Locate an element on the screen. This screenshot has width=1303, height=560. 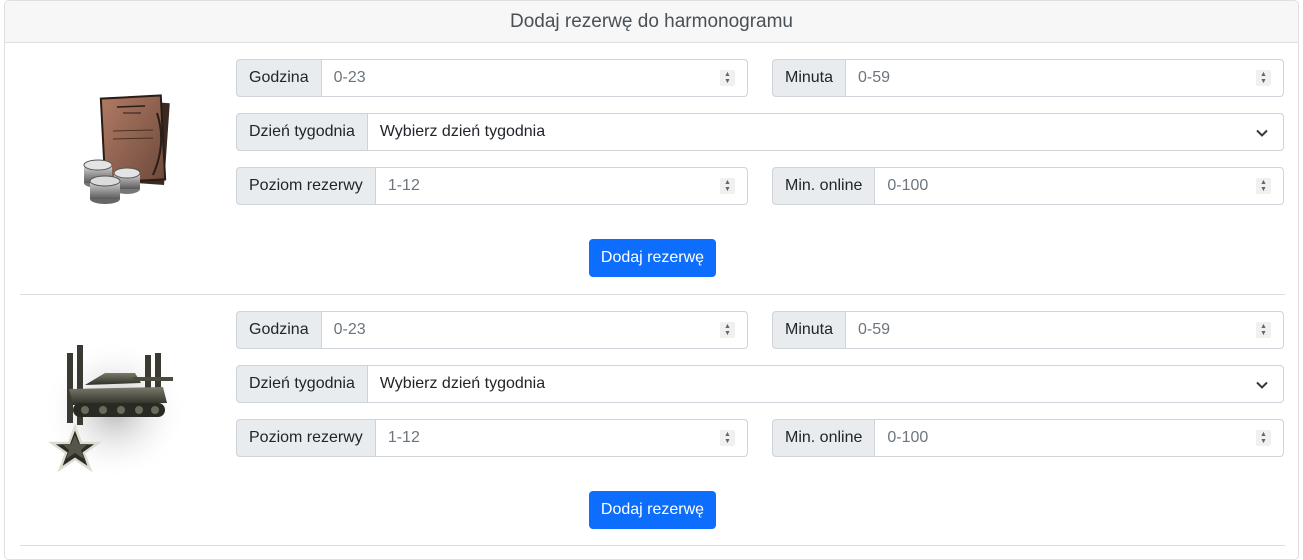
credit-reserve-icon is located at coordinates (120, 148).